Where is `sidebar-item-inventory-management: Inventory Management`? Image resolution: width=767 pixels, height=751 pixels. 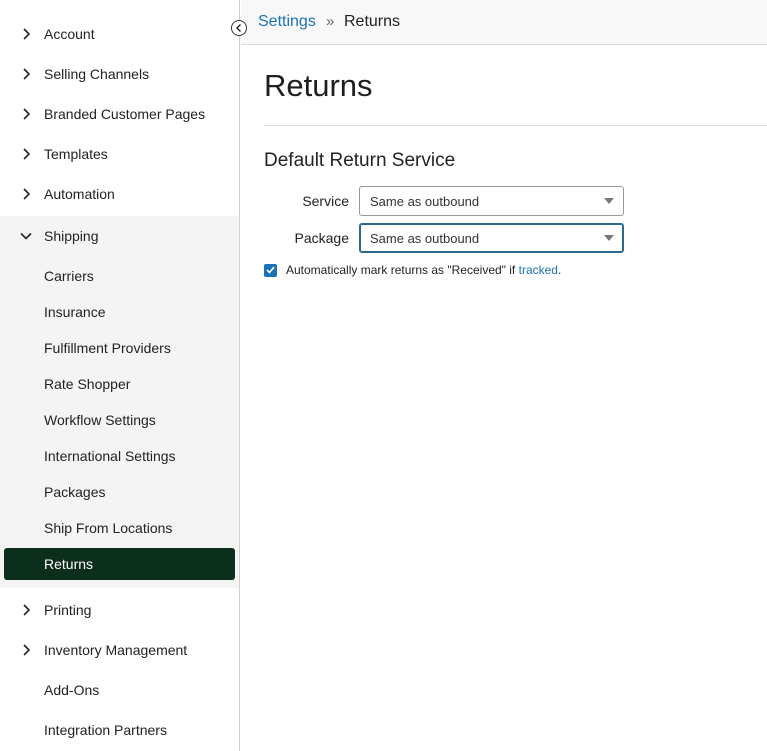 sidebar-item-inventory-management: Inventory Management is located at coordinates (119, 650).